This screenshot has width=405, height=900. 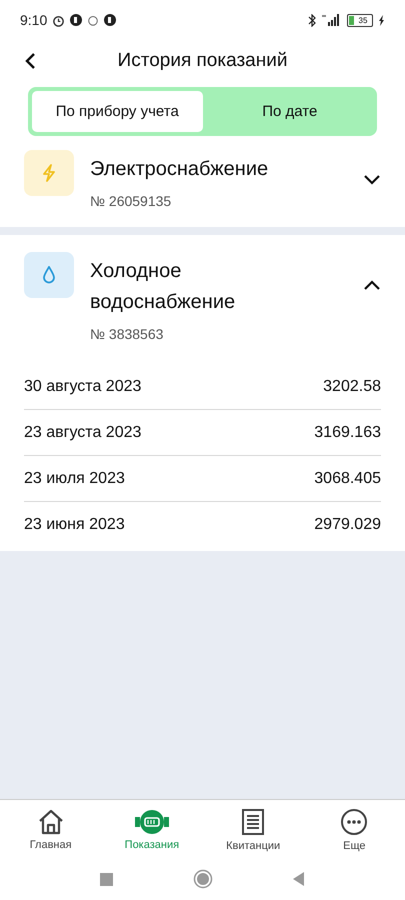 I want to click on nav-item: Главная, so click(x=51, y=830).